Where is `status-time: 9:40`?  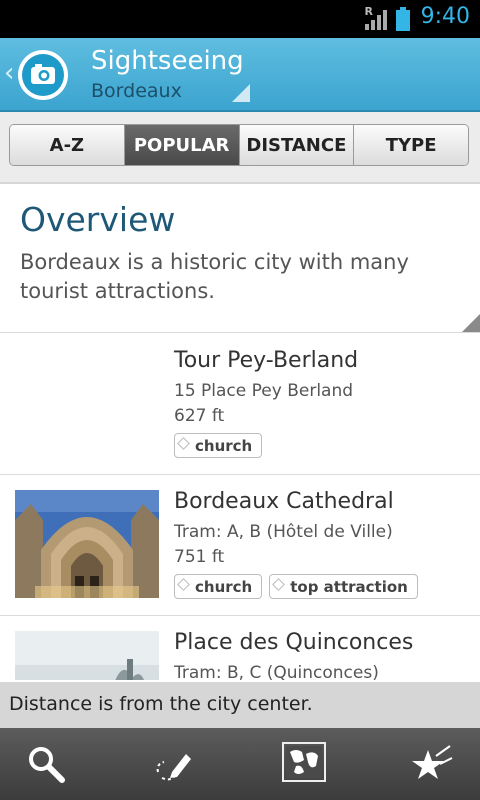 status-time: 9:40 is located at coordinates (445, 16).